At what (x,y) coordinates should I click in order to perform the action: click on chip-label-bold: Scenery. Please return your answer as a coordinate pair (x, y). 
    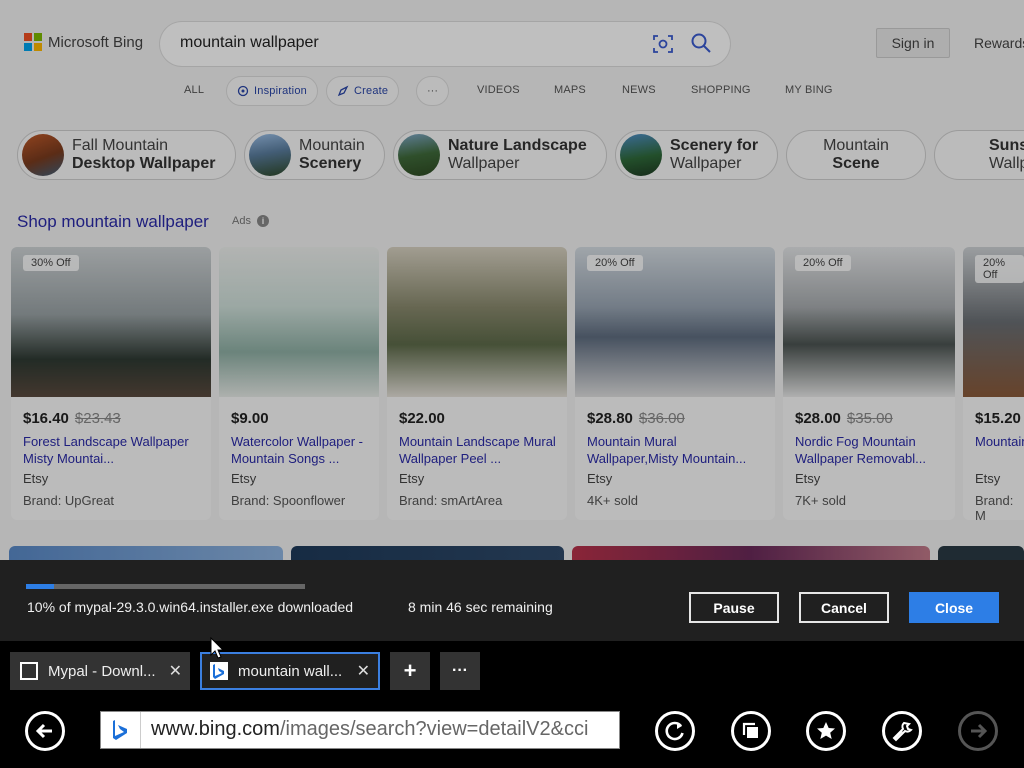
    Looking at the image, I should click on (330, 163).